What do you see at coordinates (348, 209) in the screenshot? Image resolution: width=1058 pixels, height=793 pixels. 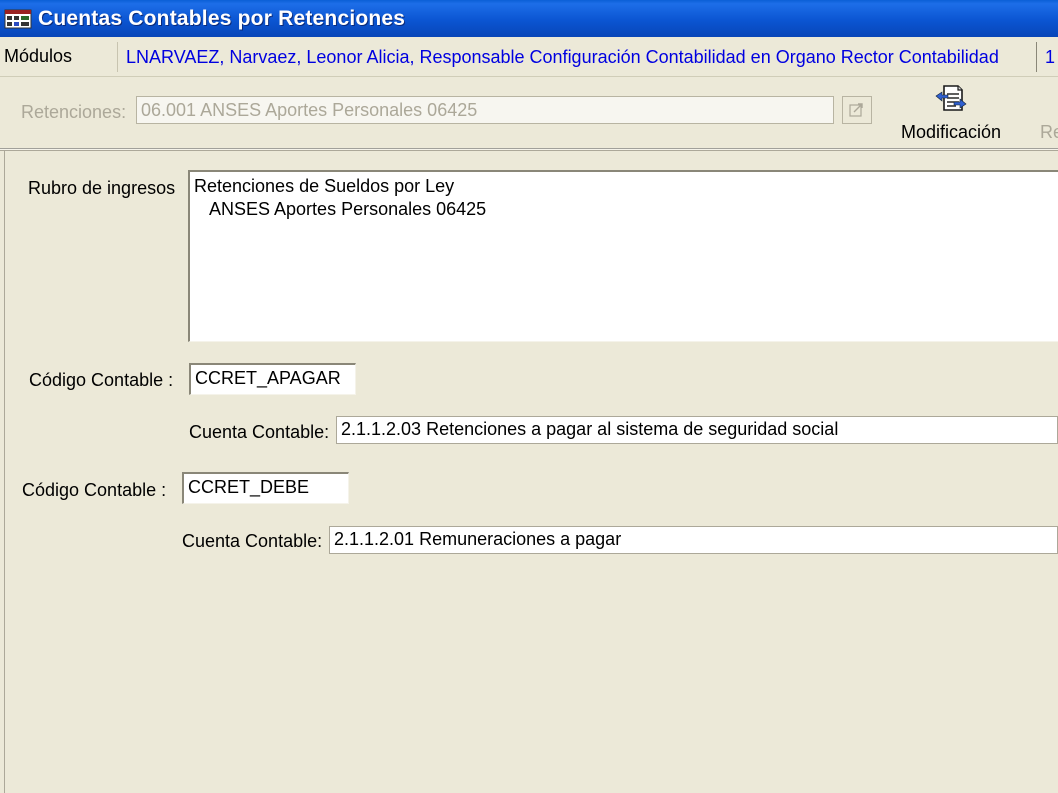 I see `rubro-line: ANSES Aportes Personales 06425` at bounding box center [348, 209].